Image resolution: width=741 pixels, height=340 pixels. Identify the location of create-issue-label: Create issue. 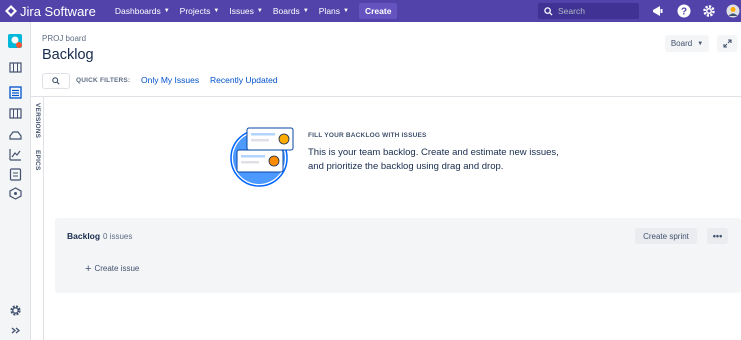
(117, 268).